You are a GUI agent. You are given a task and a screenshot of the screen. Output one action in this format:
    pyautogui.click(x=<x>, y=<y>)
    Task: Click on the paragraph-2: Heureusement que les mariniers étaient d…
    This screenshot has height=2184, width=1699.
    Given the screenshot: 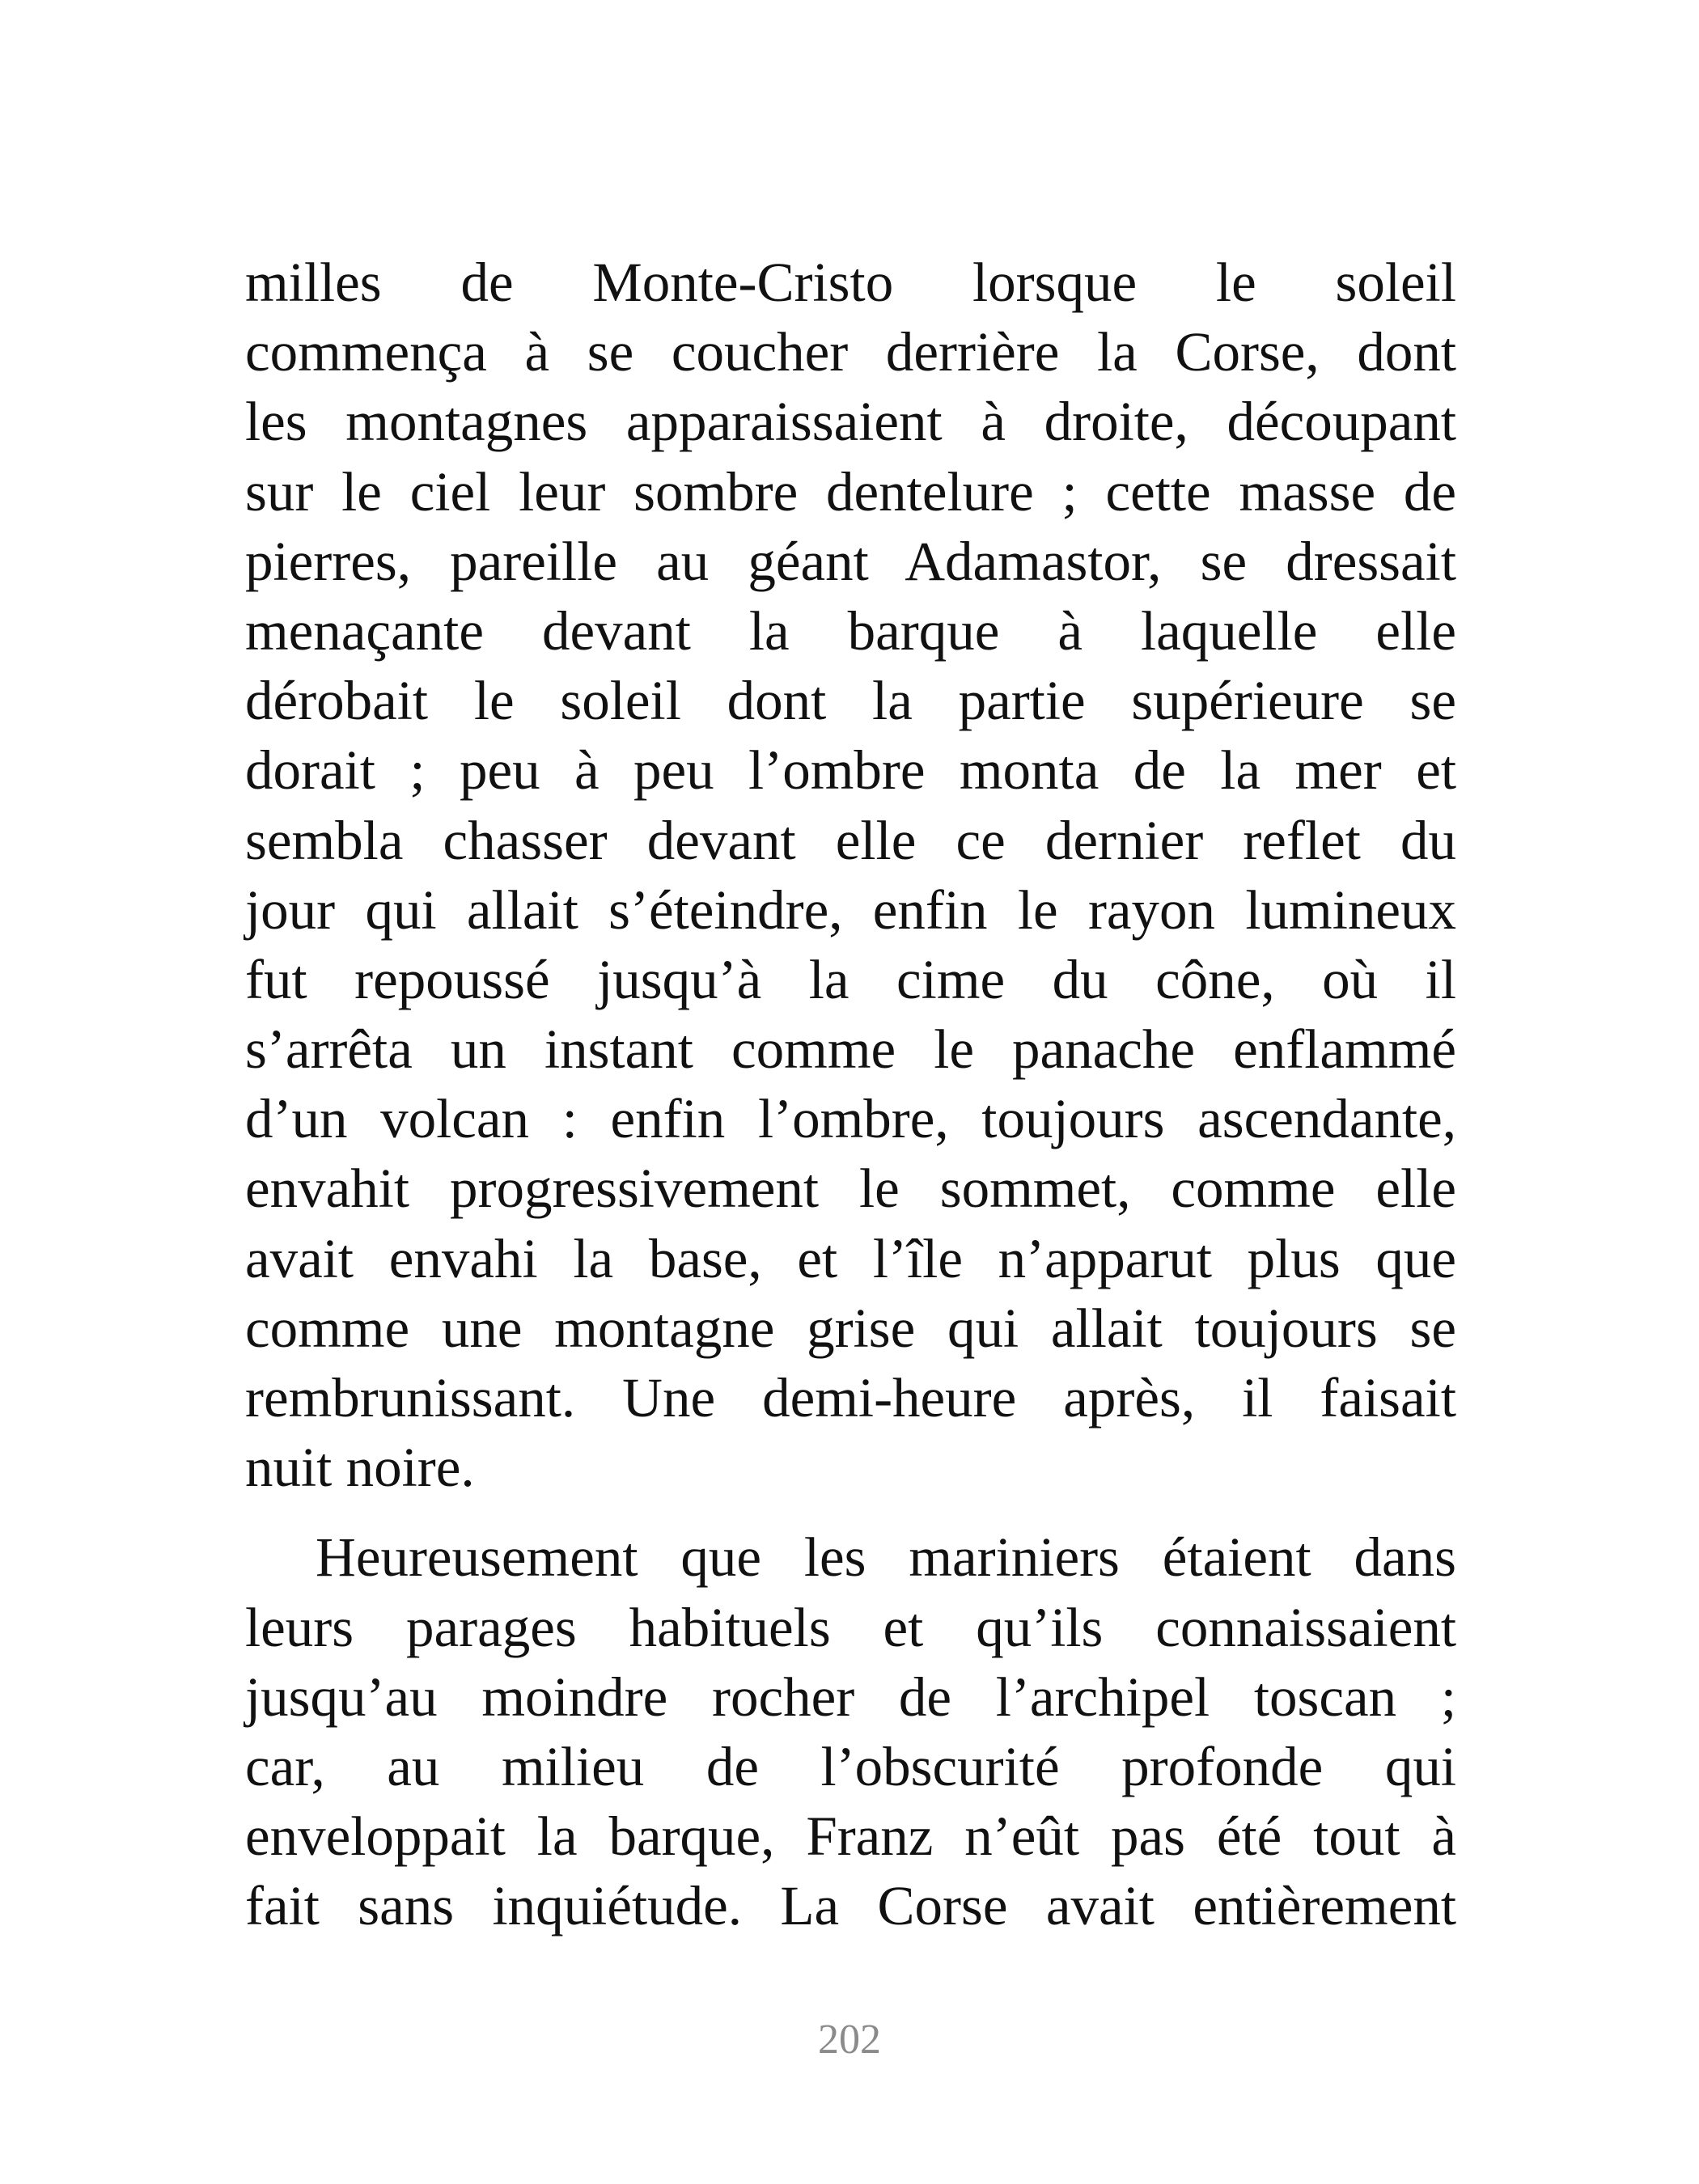 What is the action you would take?
    pyautogui.click(x=850, y=1731)
    